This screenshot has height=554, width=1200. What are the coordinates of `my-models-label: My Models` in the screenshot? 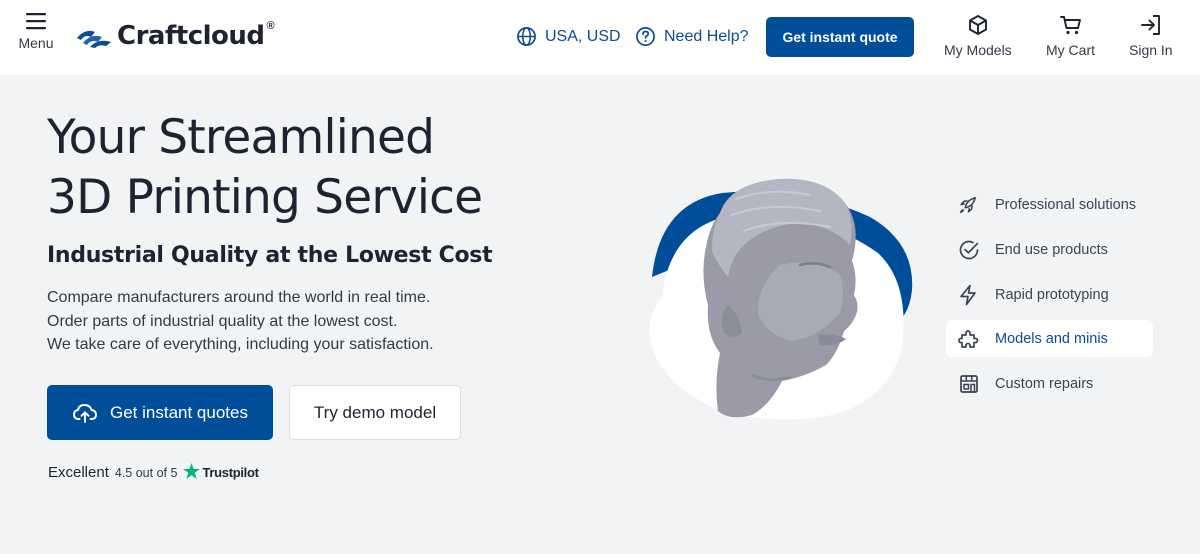 It's located at (978, 50).